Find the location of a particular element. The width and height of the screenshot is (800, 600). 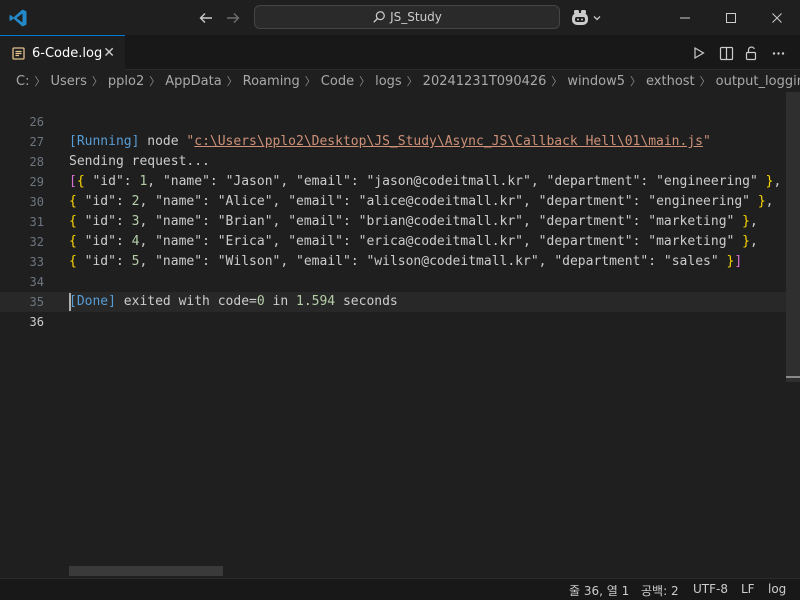

end-of-line: LF is located at coordinates (748, 589).